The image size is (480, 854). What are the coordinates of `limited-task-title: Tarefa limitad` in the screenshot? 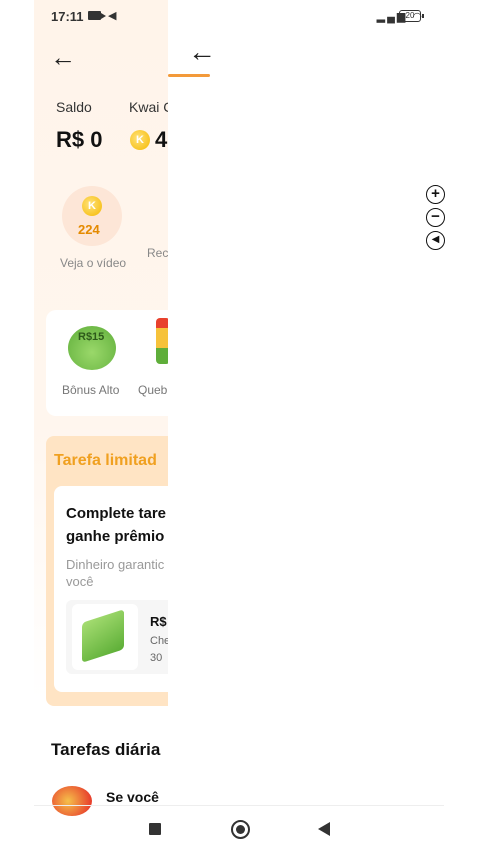 It's located at (105, 460).